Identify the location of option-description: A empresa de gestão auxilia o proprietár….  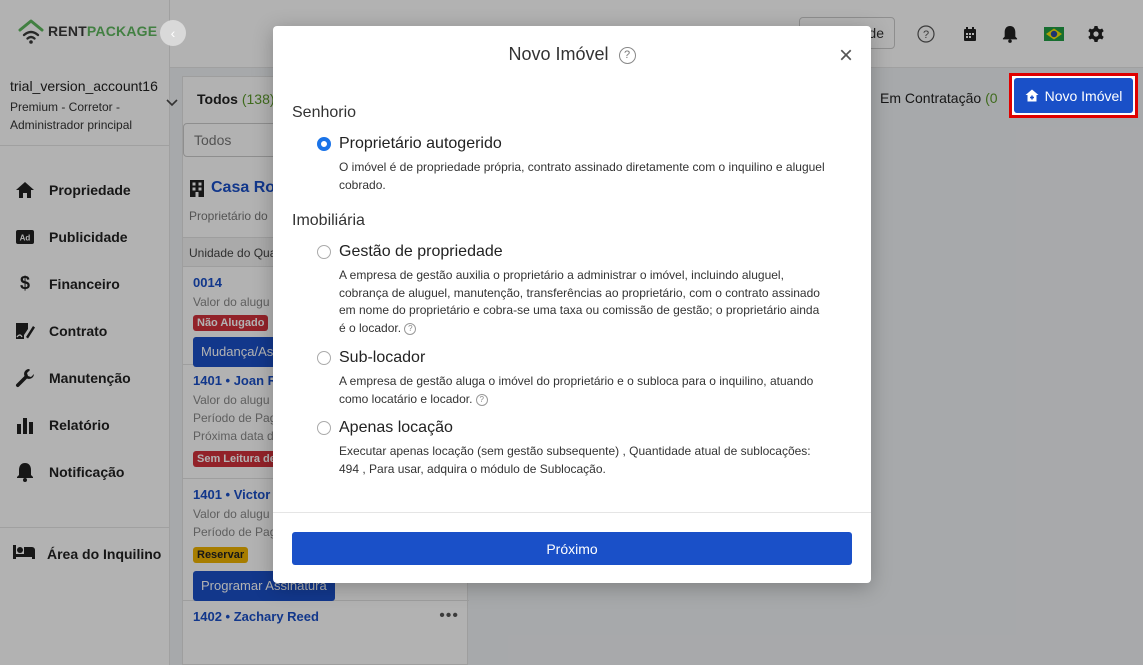
(579, 301).